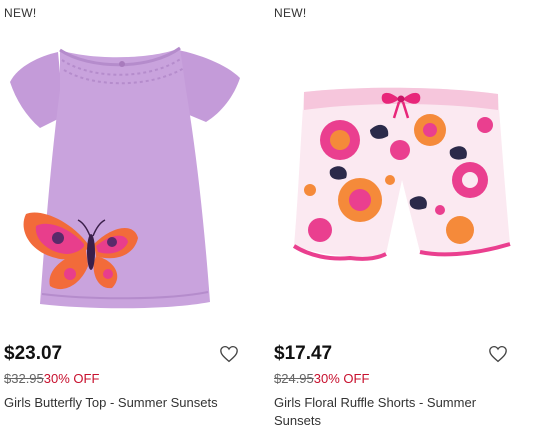  I want to click on price-details: $32.9530% OFF, so click(51, 378).